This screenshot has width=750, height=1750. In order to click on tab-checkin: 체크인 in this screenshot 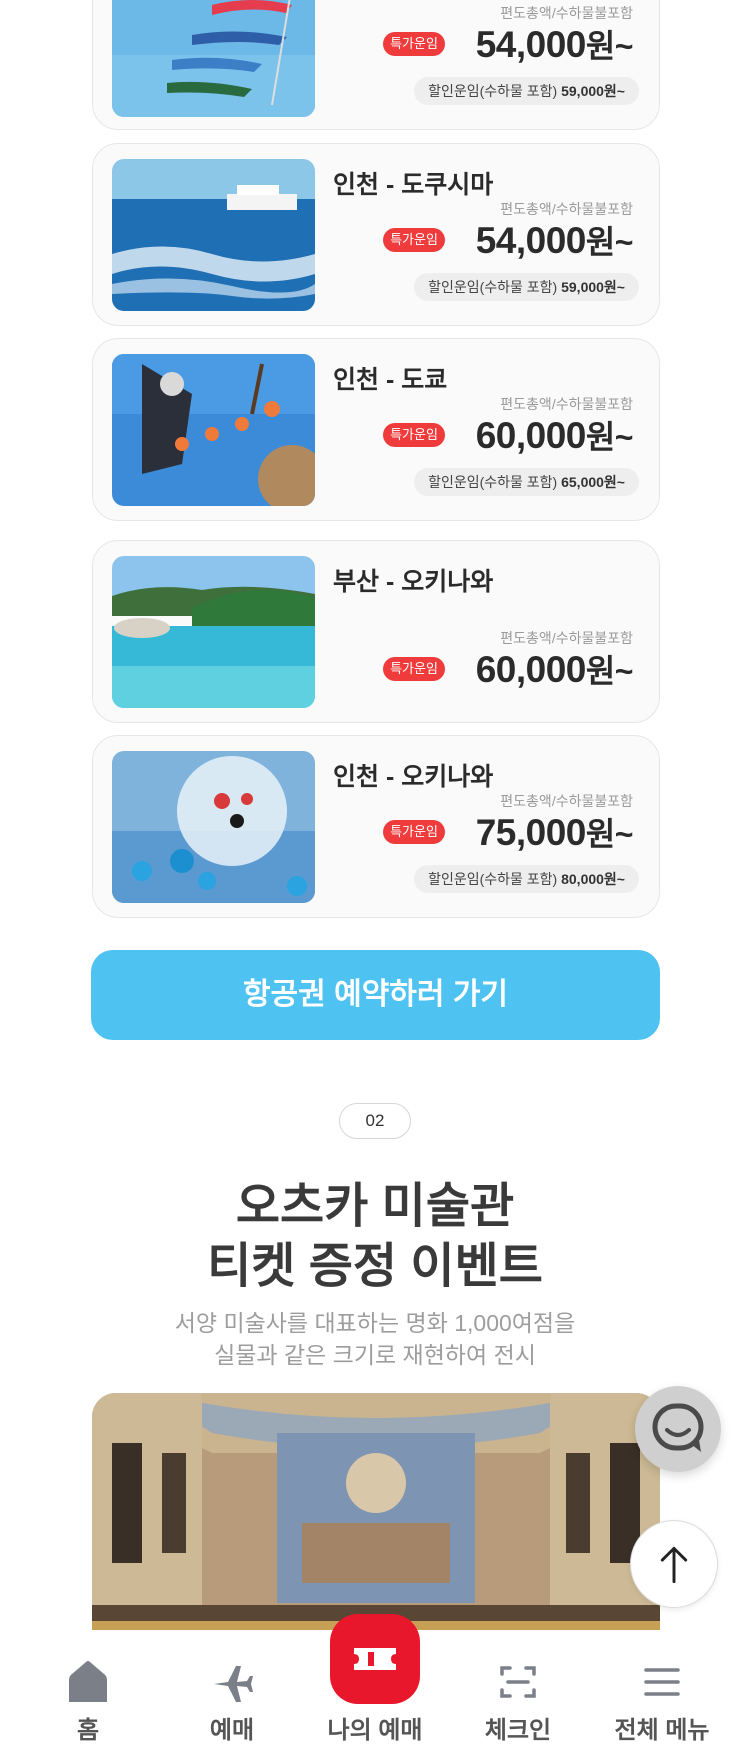, I will do `click(518, 1690)`.